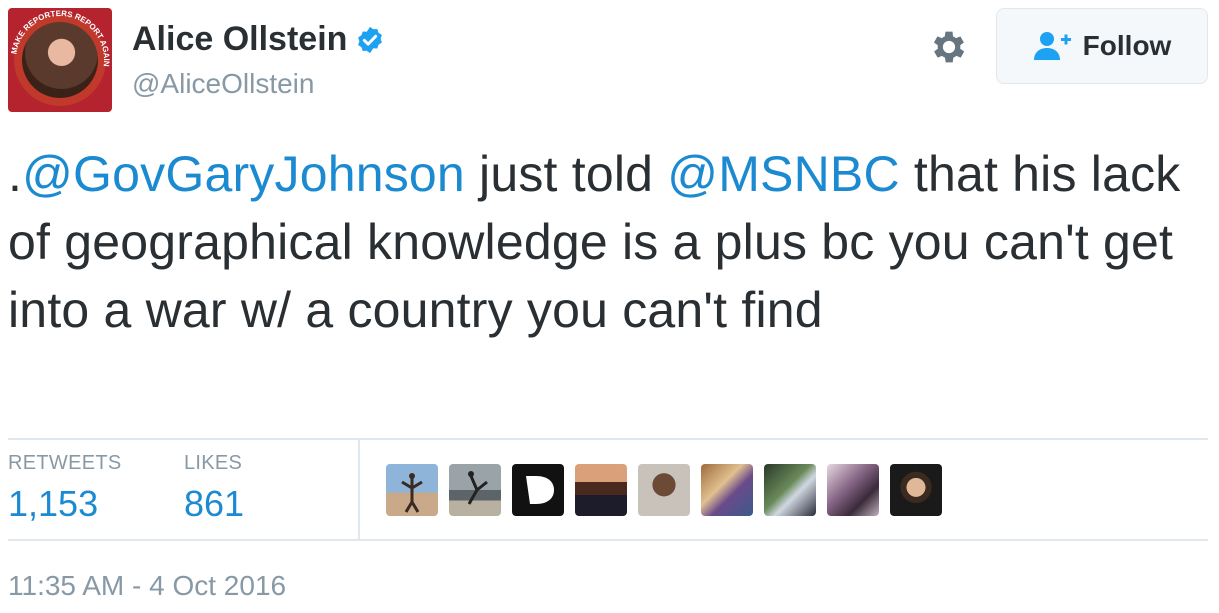  What do you see at coordinates (783, 174) in the screenshot?
I see `mention-link-msnbc: @MSNBC` at bounding box center [783, 174].